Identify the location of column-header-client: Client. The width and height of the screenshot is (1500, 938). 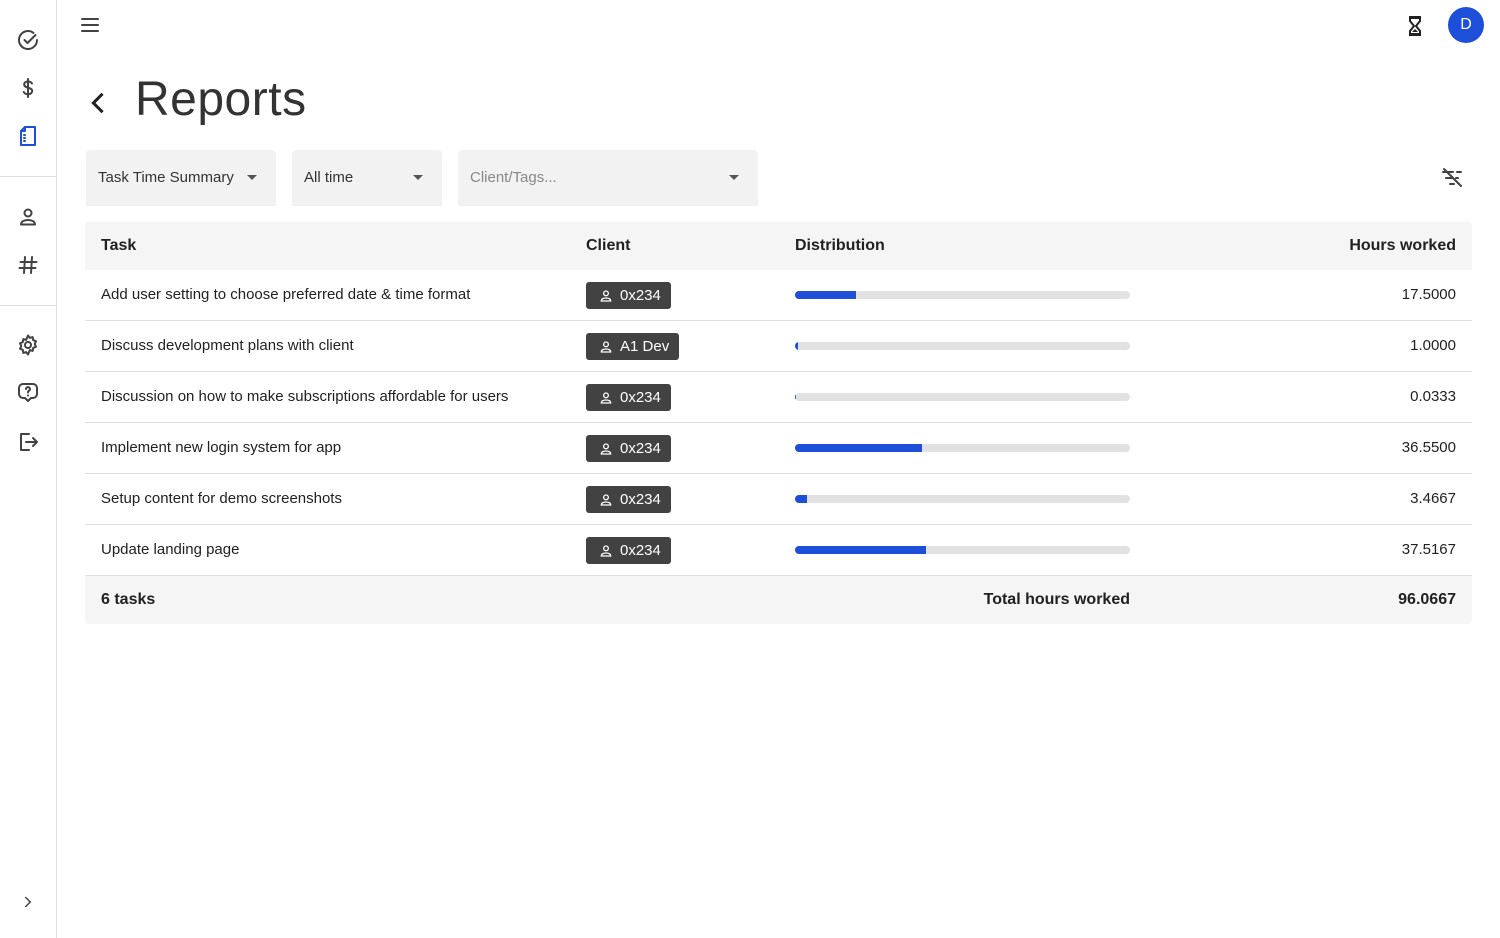
(608, 246).